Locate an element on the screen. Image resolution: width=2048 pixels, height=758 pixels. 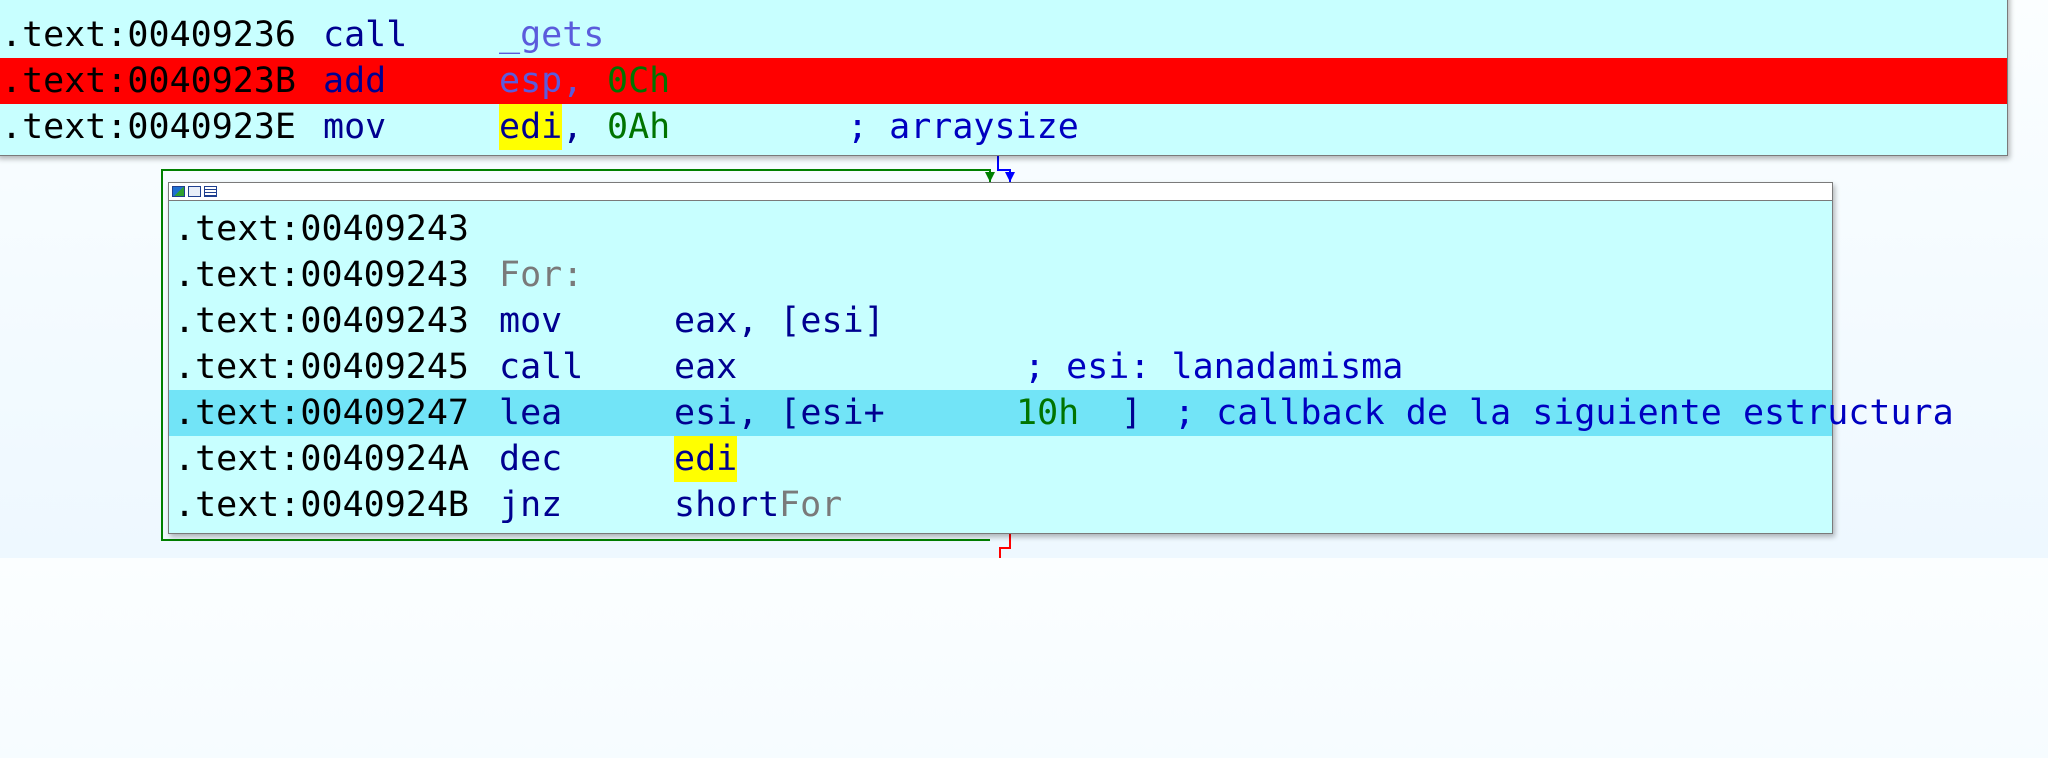
asm-line-label: .text:00409243 For: is located at coordinates (1000, 275).